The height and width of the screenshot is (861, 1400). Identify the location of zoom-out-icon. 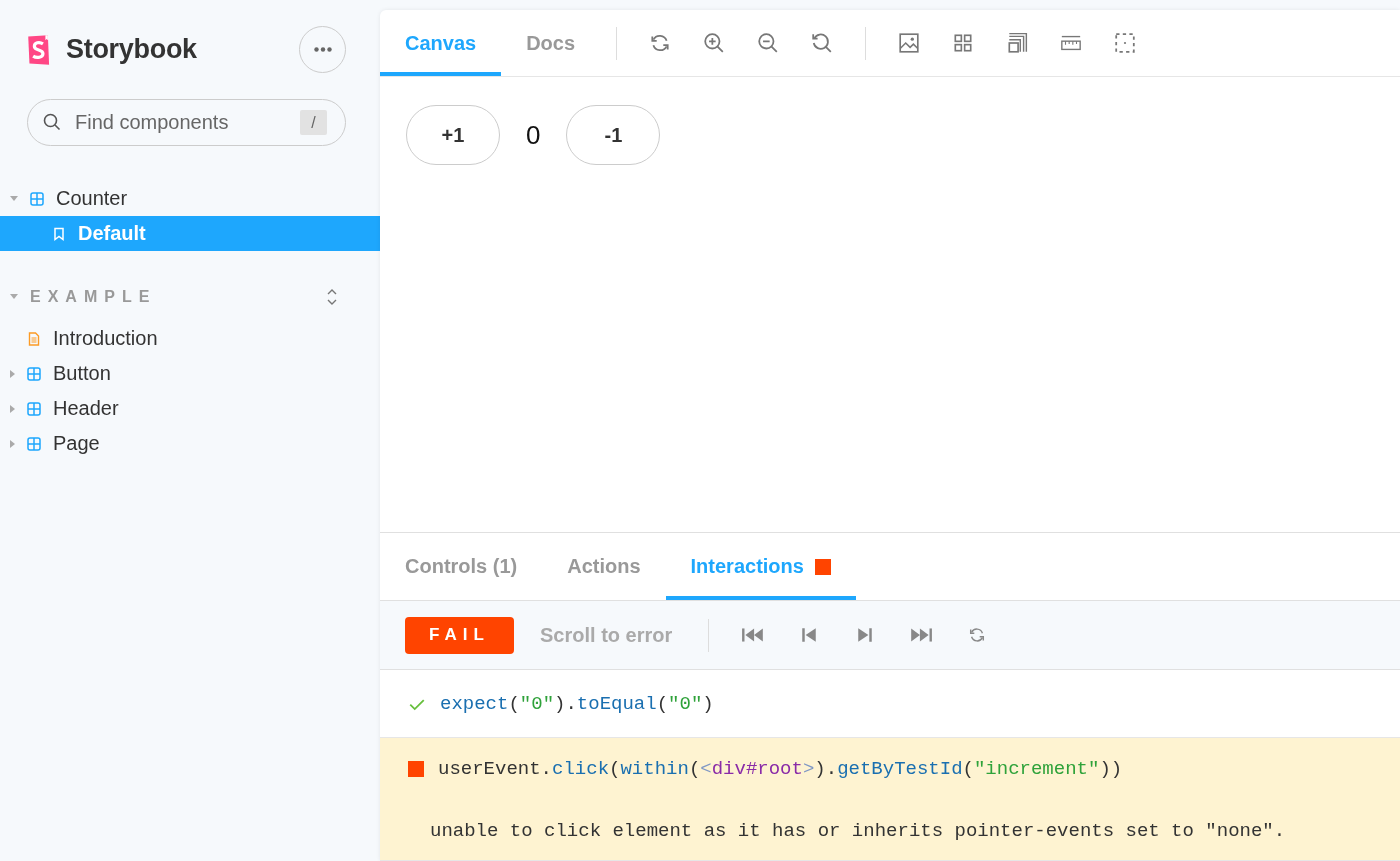
(768, 43).